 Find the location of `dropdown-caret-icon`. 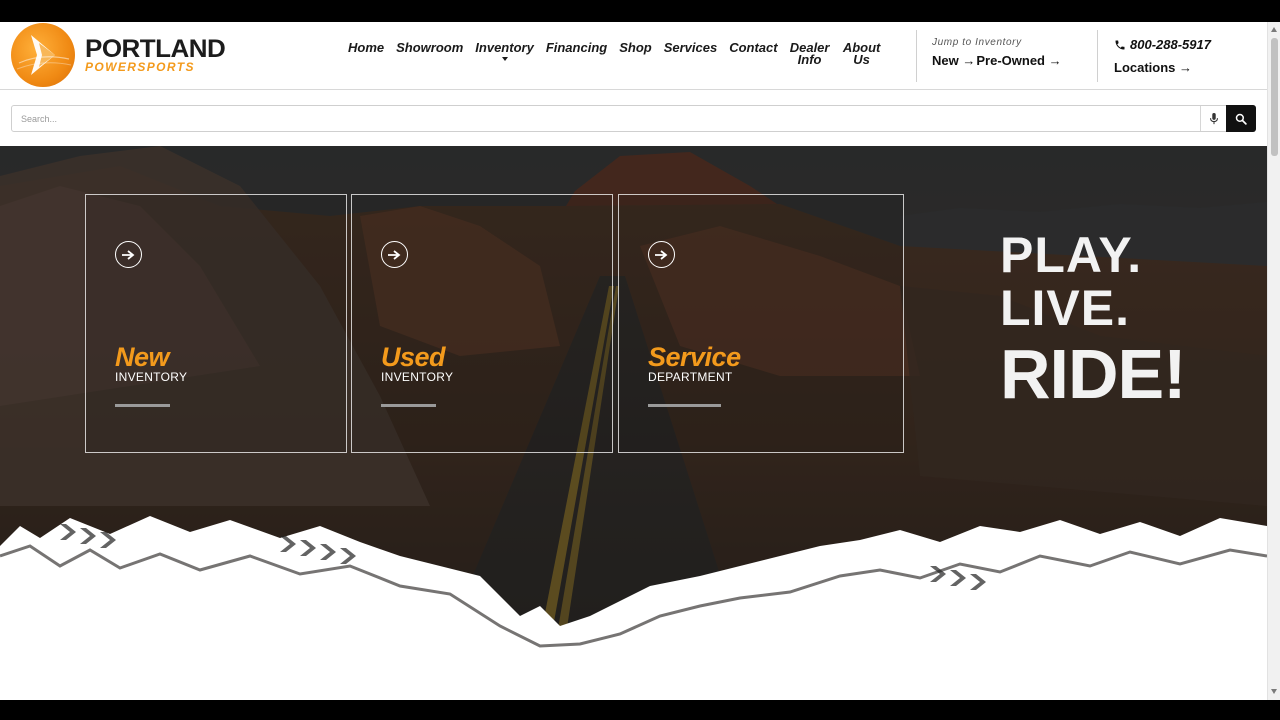

dropdown-caret-icon is located at coordinates (504, 59).